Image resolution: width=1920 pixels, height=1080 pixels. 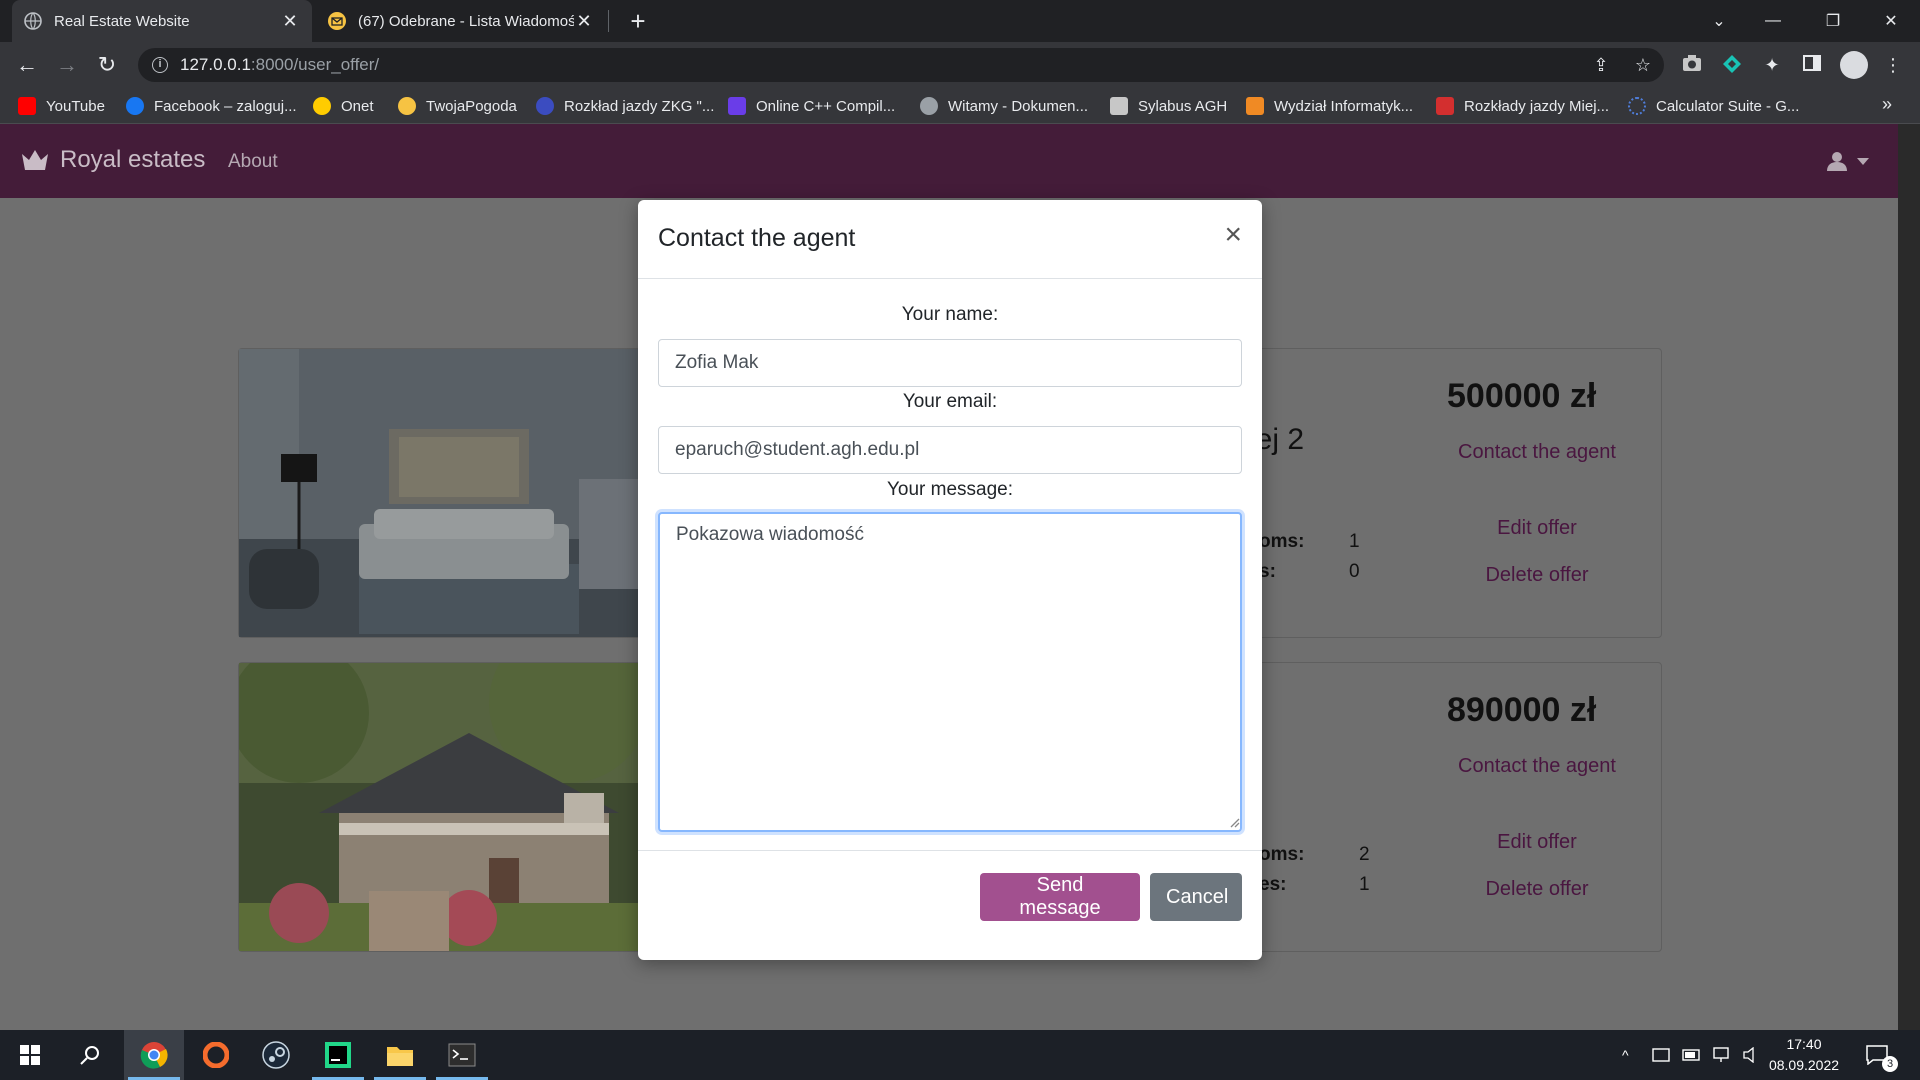 What do you see at coordinates (1732, 65) in the screenshot?
I see `extension-diamond-icon` at bounding box center [1732, 65].